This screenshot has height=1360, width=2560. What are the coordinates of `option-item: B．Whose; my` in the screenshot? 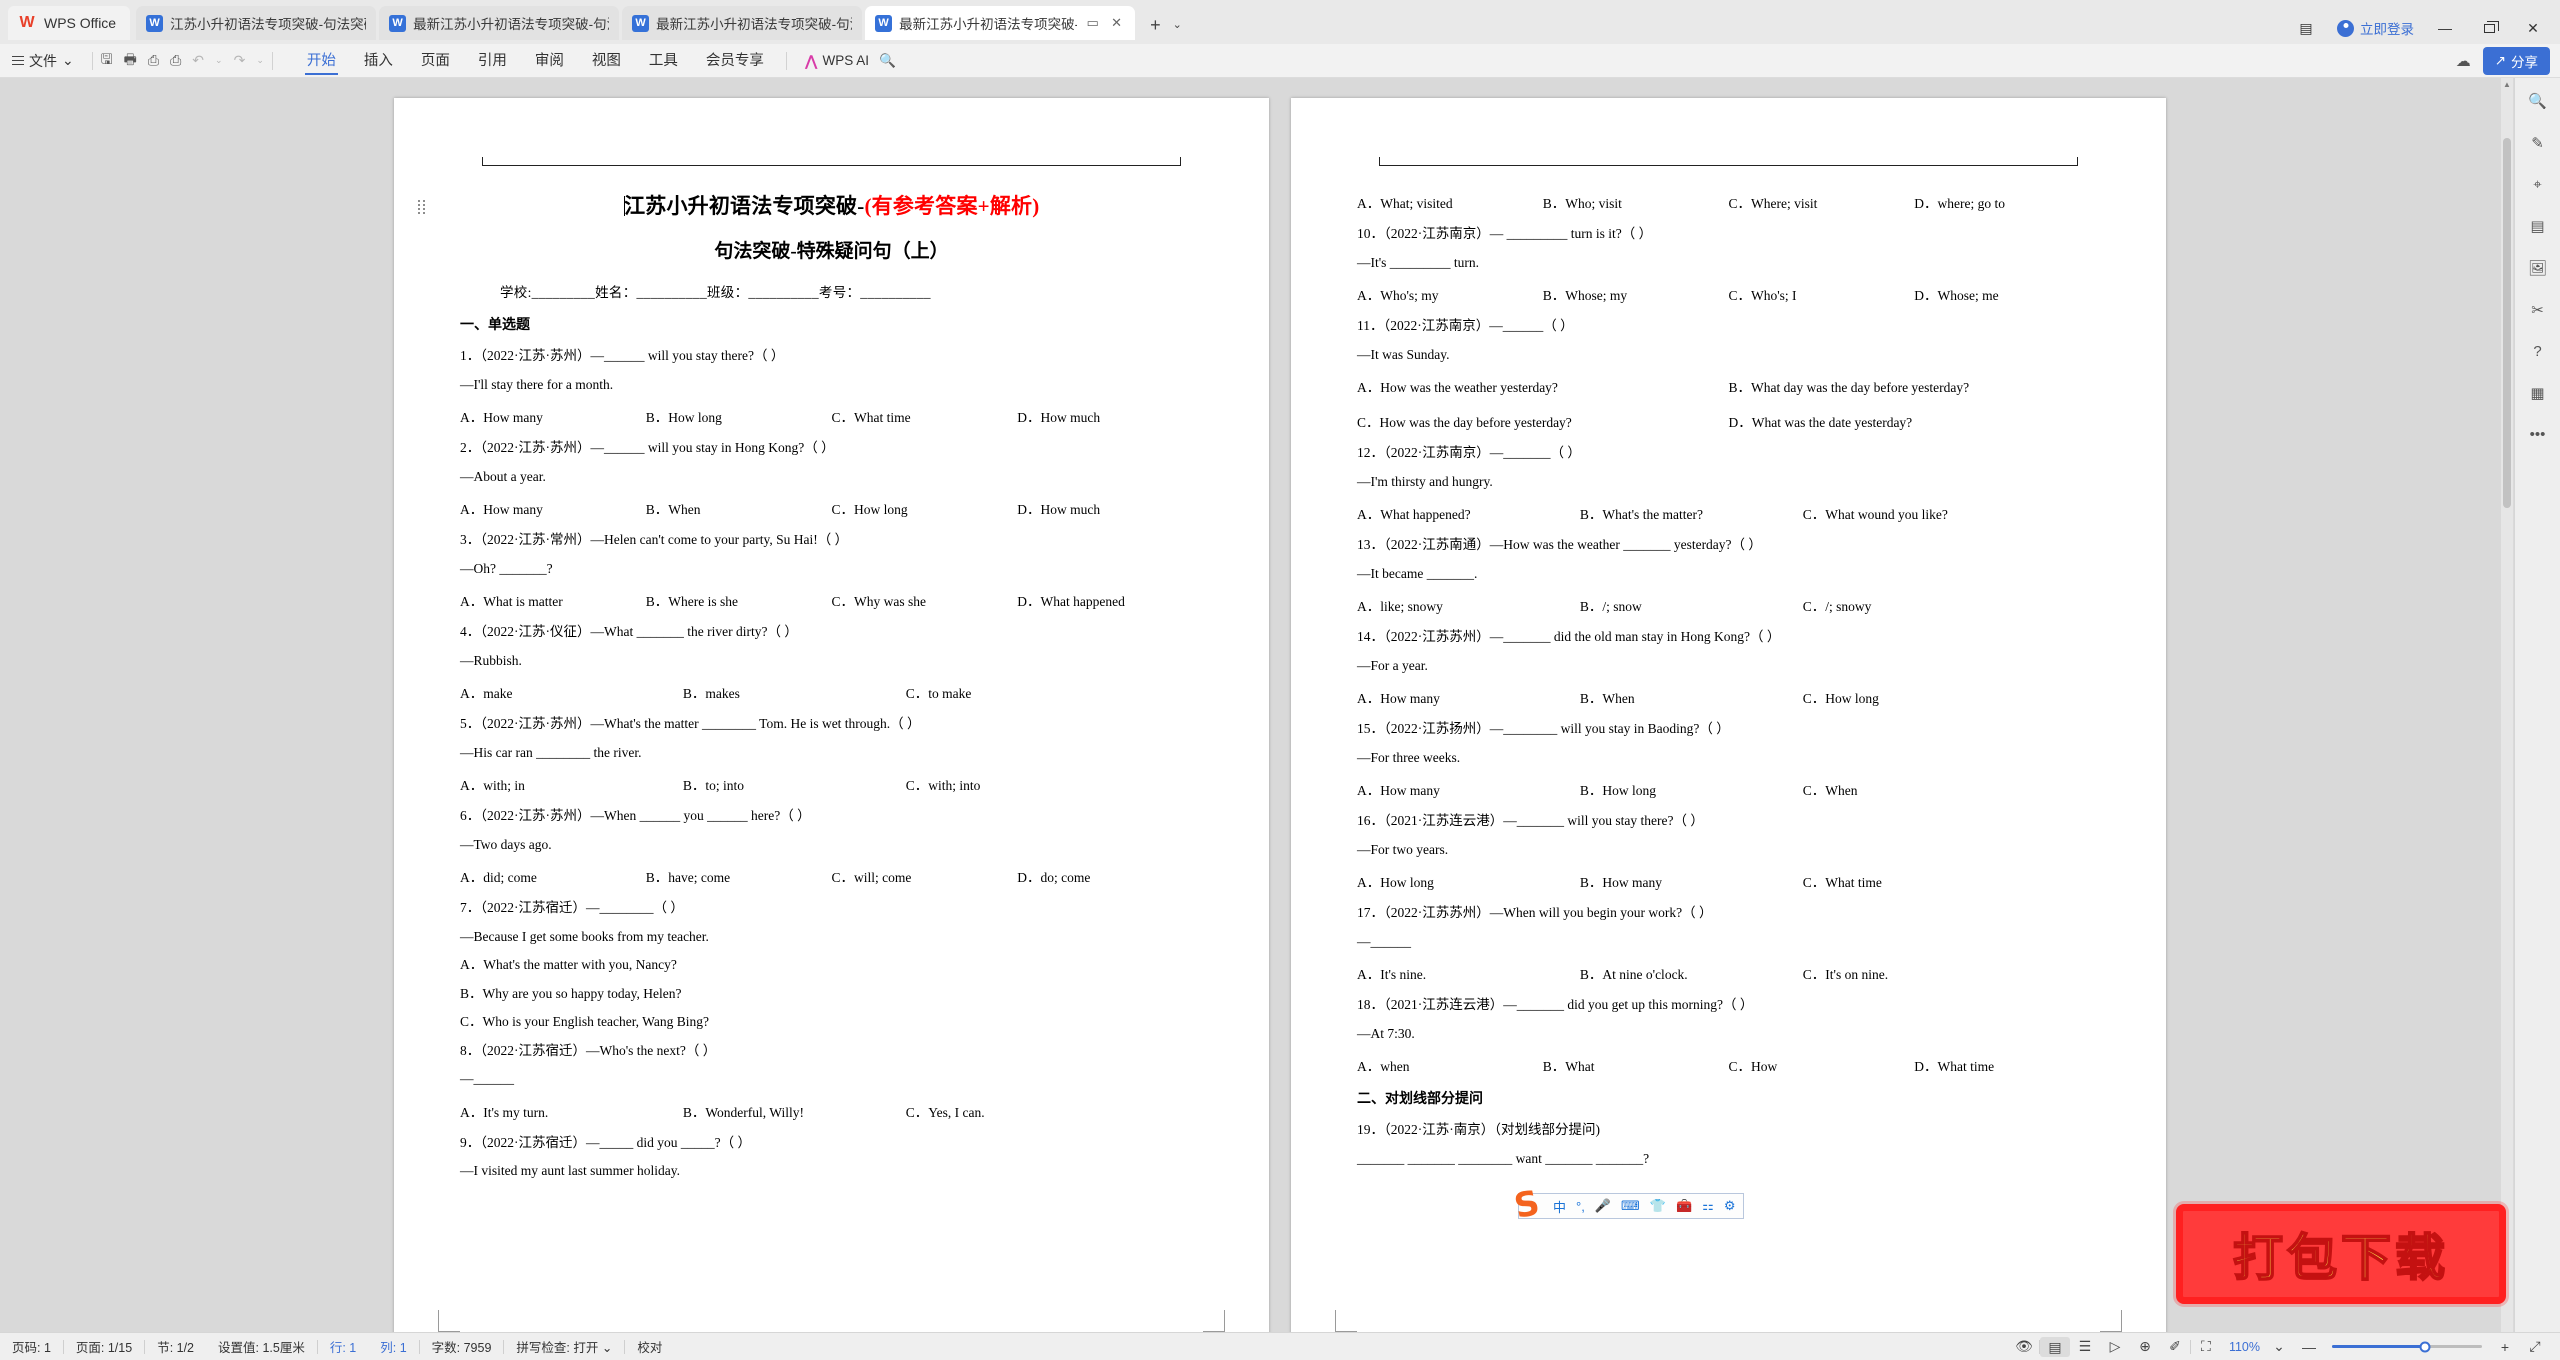 It's located at (1585, 295).